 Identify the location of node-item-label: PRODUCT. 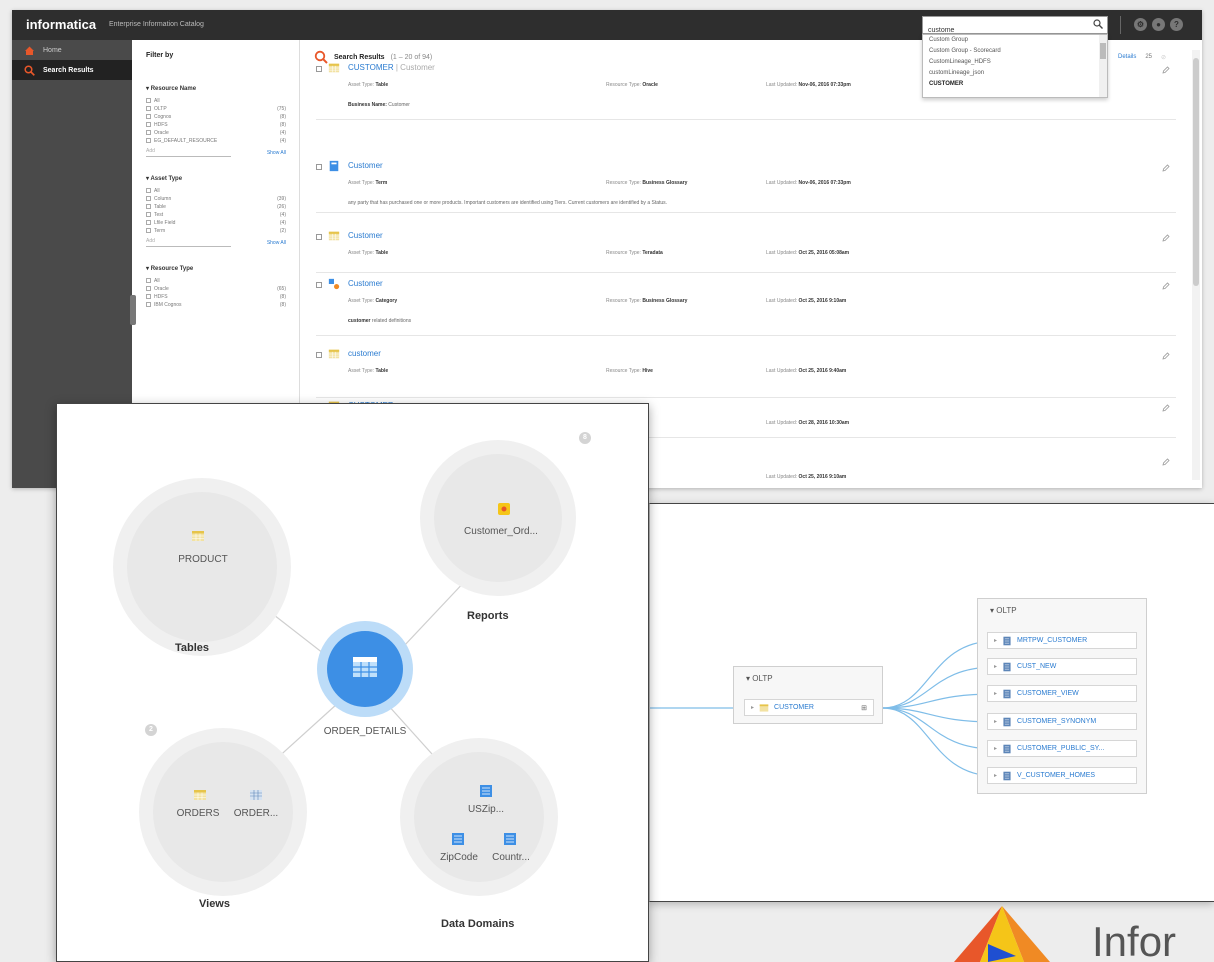
(203, 559).